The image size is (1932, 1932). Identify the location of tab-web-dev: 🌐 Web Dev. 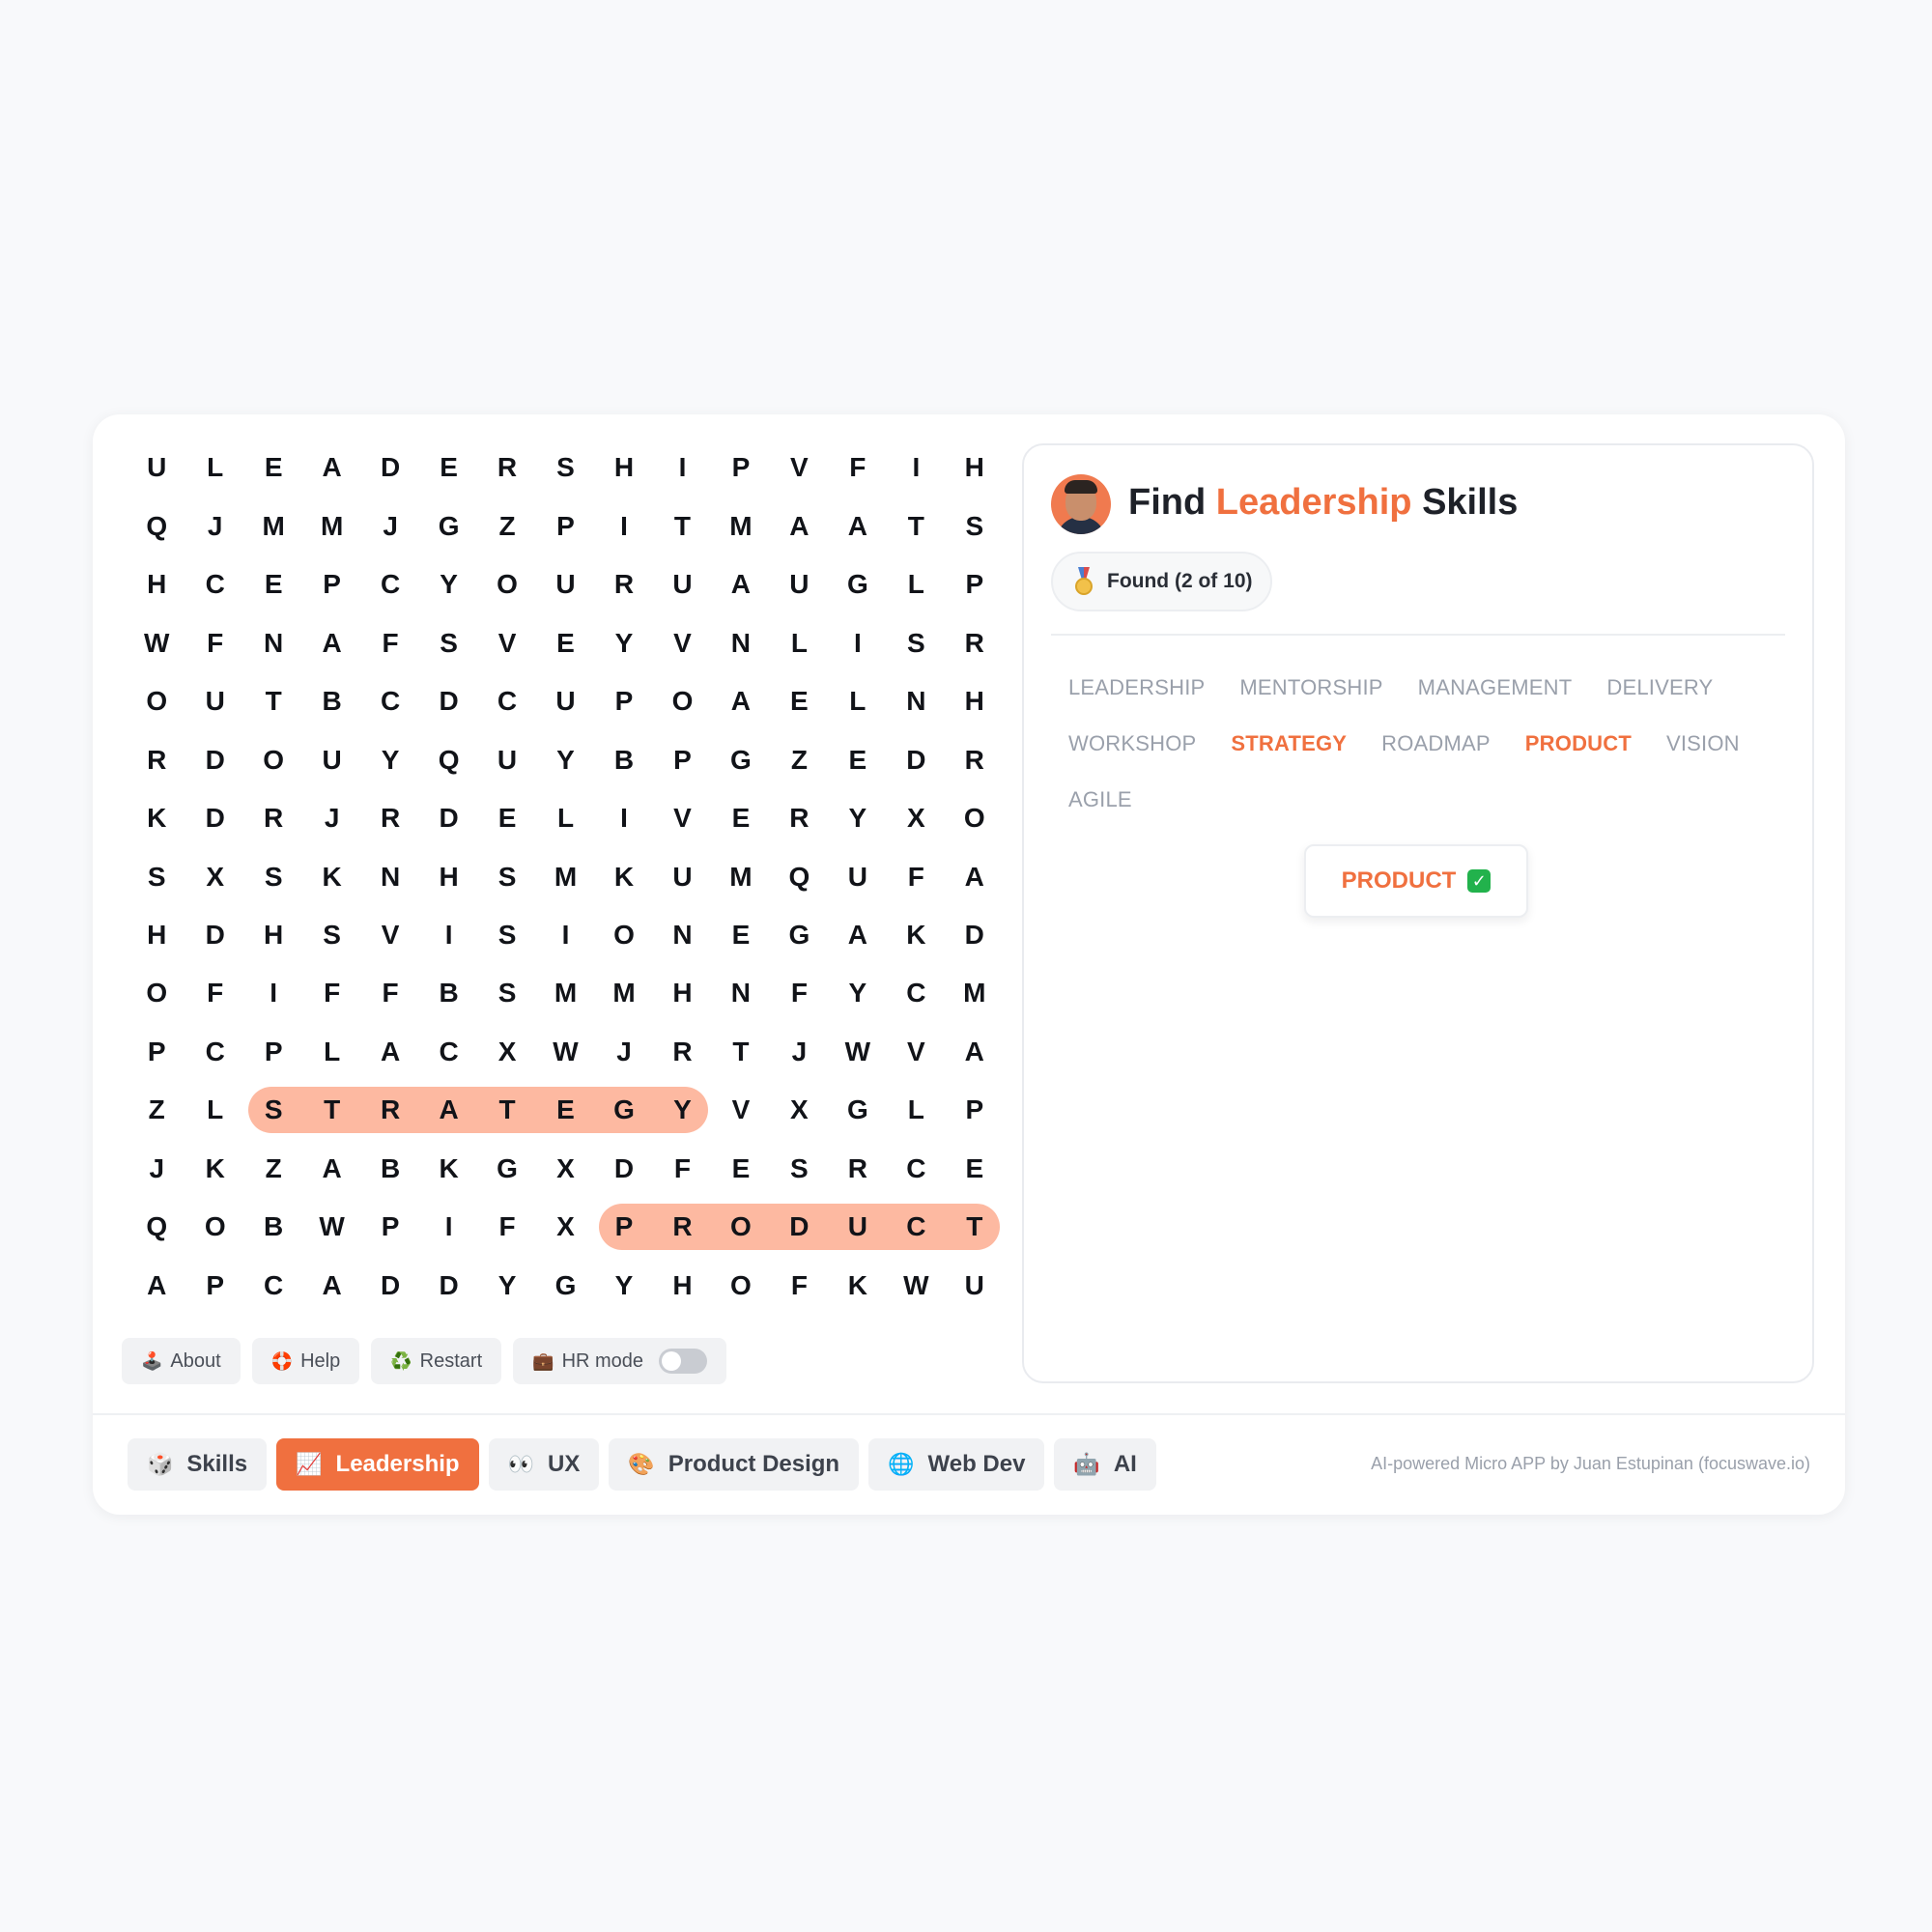
(956, 1464).